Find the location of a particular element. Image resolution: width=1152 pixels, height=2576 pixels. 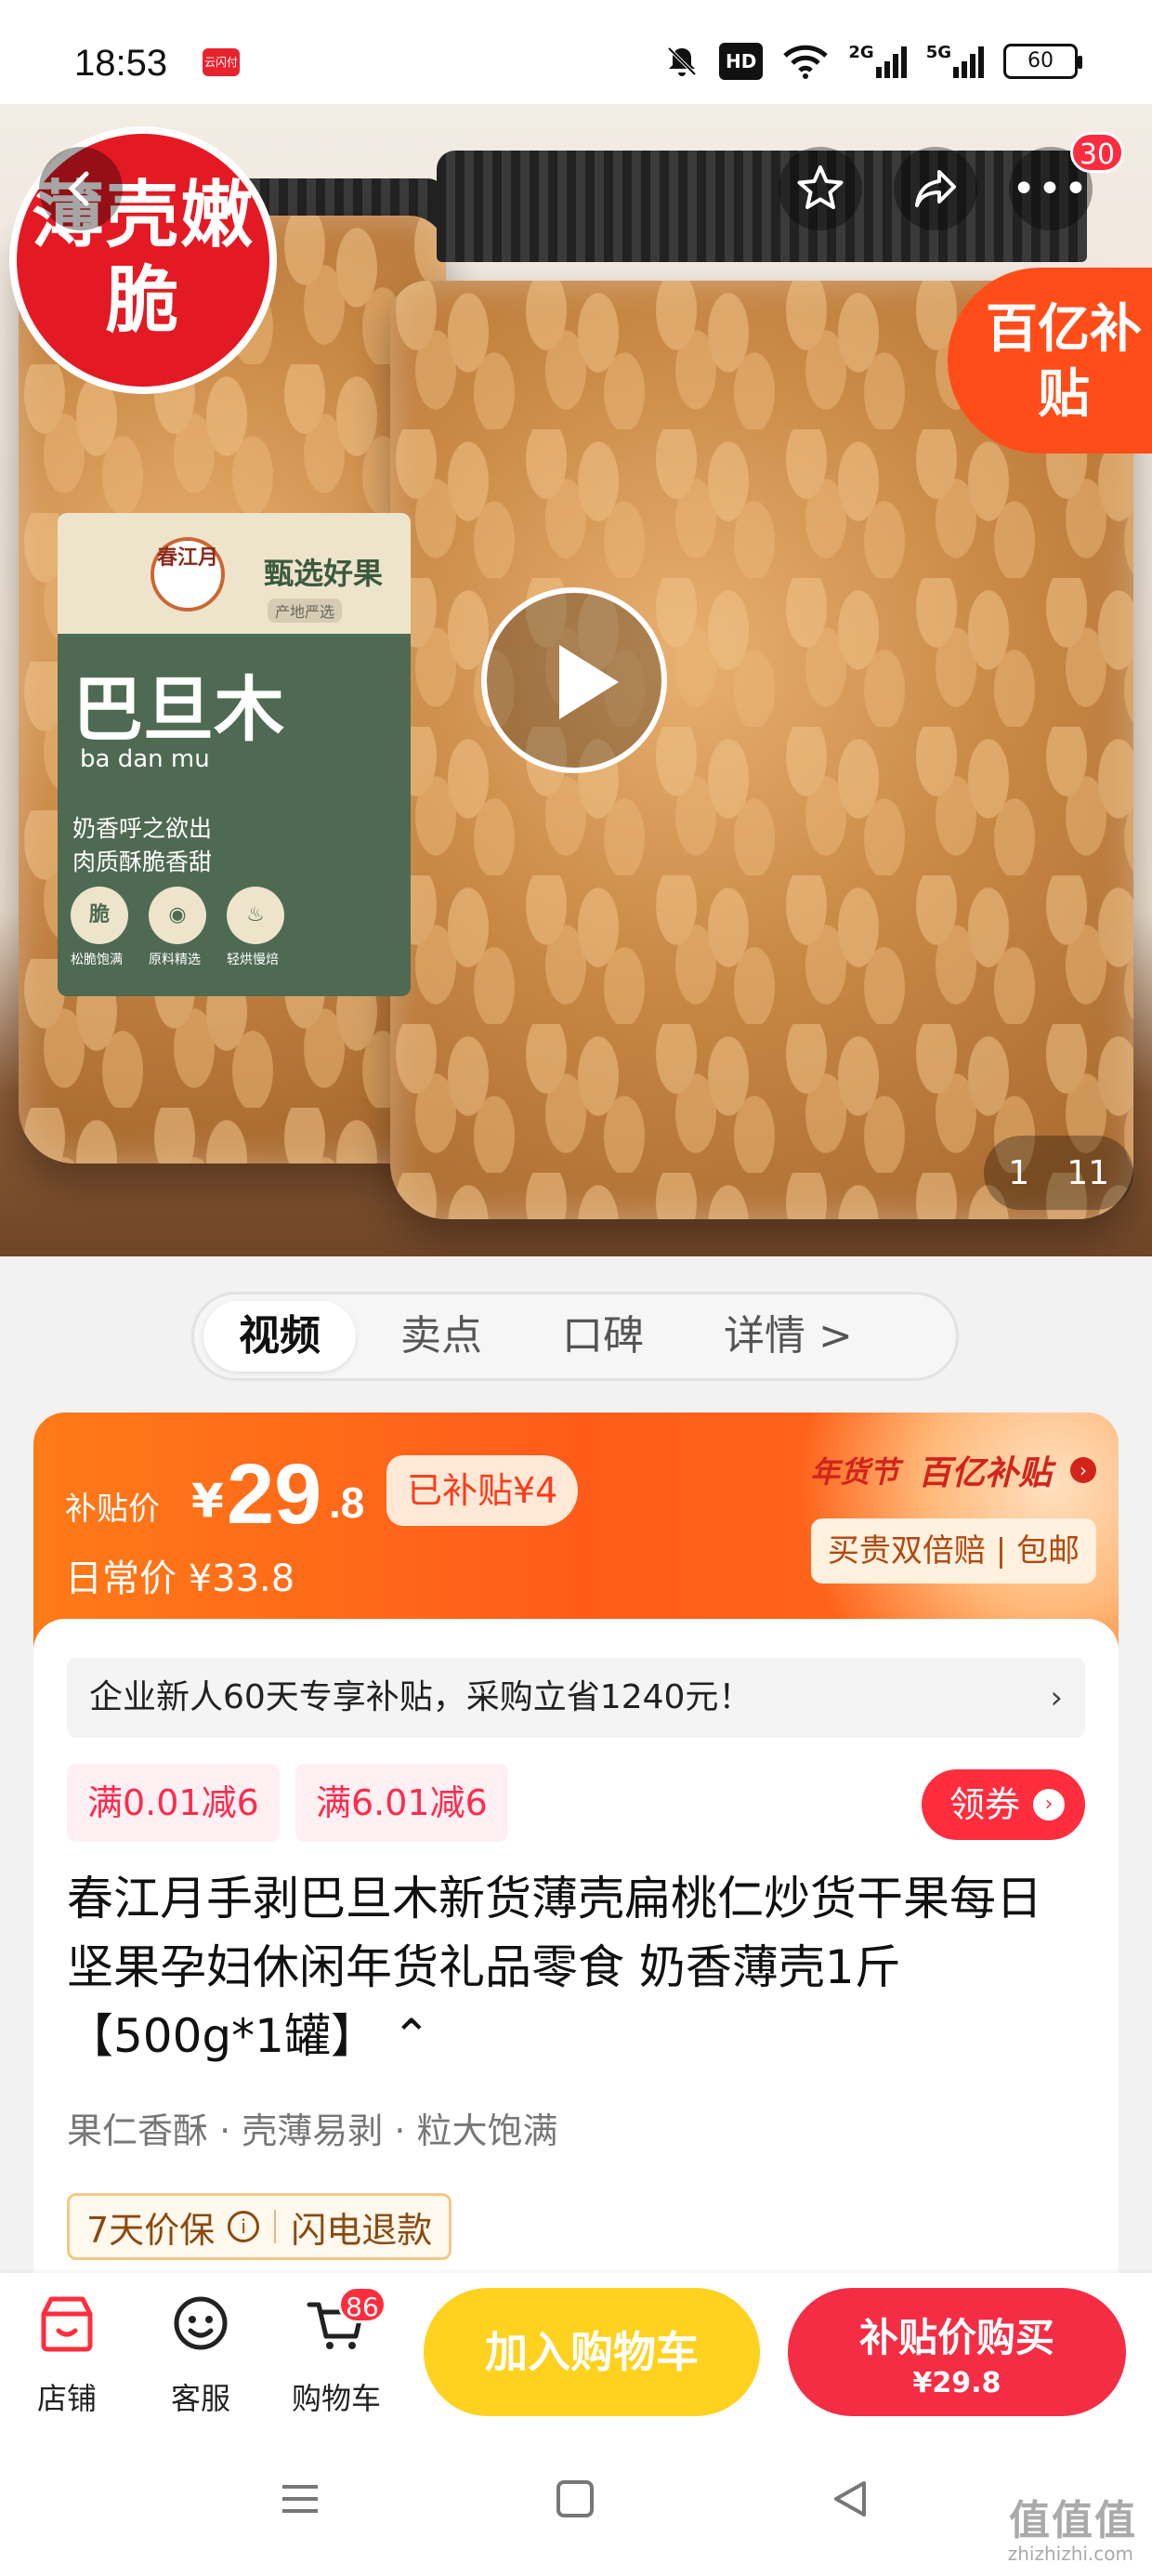

quick-refund-label: 闪电退款 is located at coordinates (362, 2230).